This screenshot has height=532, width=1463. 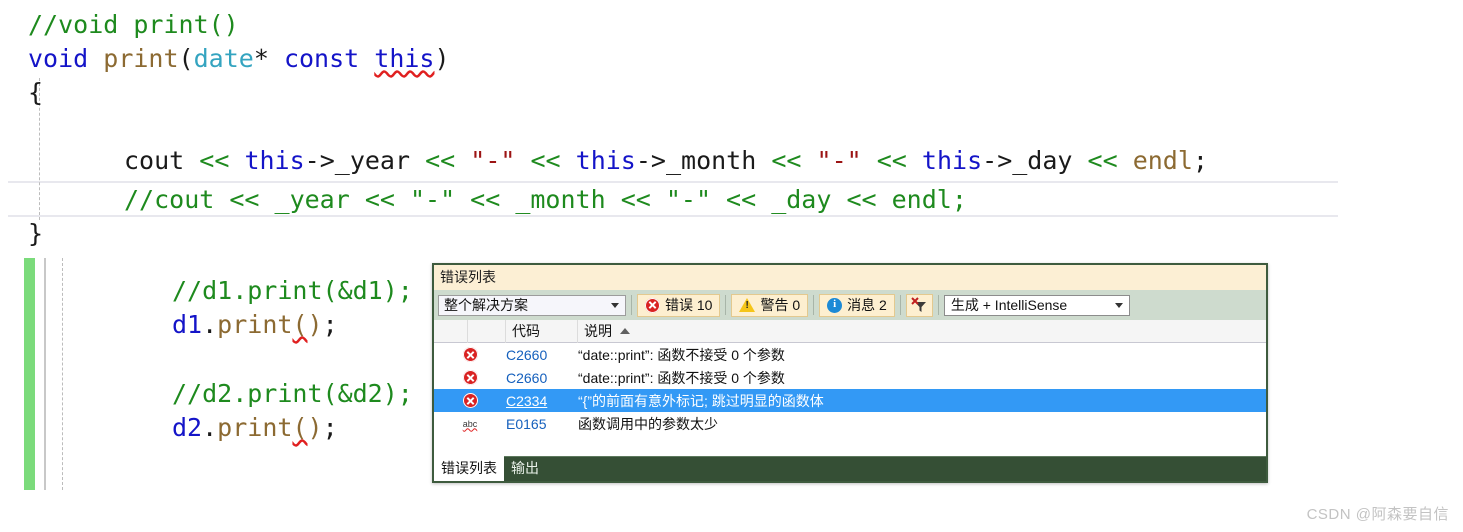 I want to click on abc-squiggle-icon: abc, so click(x=470, y=423).